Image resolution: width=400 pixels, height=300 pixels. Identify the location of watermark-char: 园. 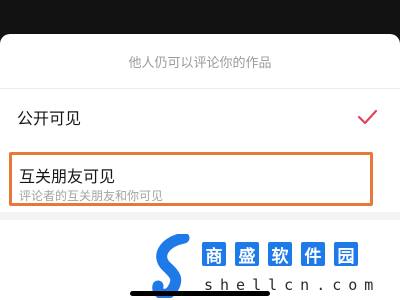
(346, 254).